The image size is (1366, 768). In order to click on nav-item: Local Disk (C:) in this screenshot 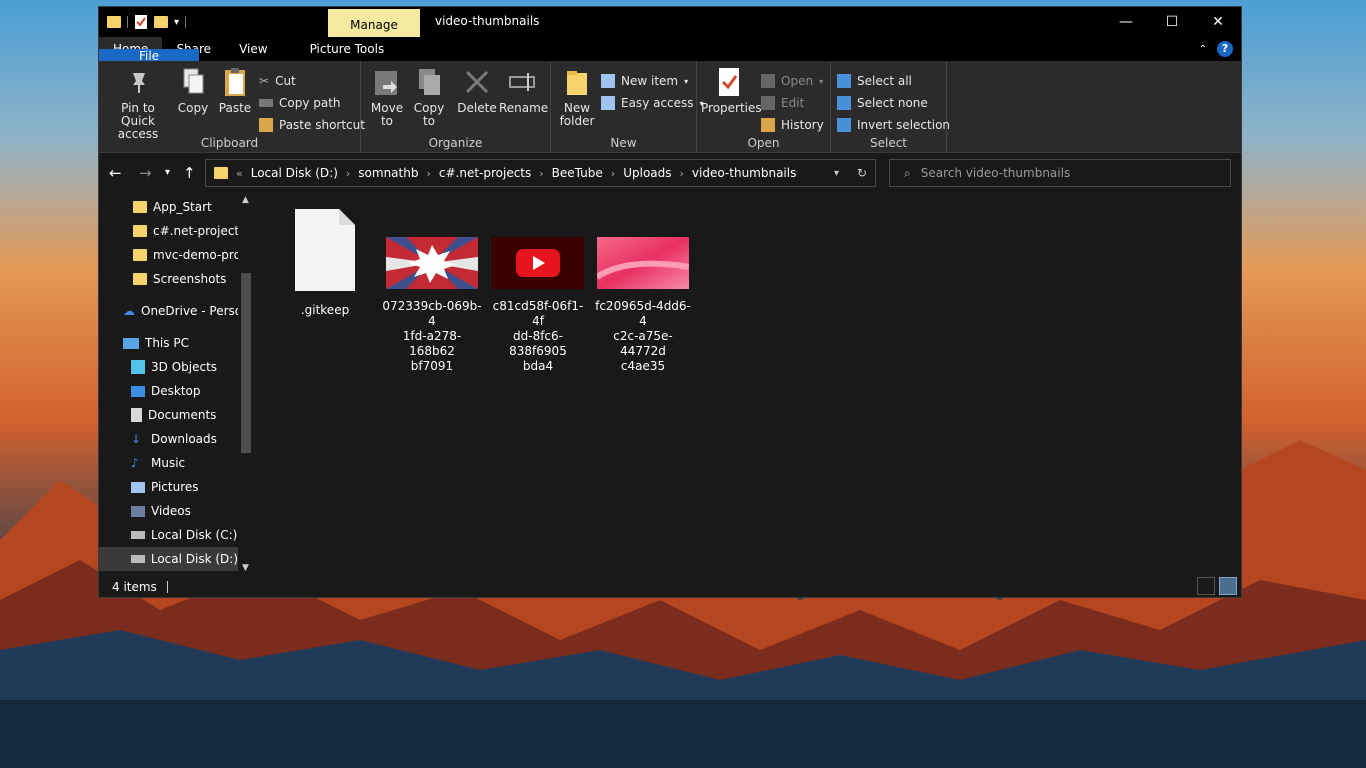, I will do `click(184, 535)`.